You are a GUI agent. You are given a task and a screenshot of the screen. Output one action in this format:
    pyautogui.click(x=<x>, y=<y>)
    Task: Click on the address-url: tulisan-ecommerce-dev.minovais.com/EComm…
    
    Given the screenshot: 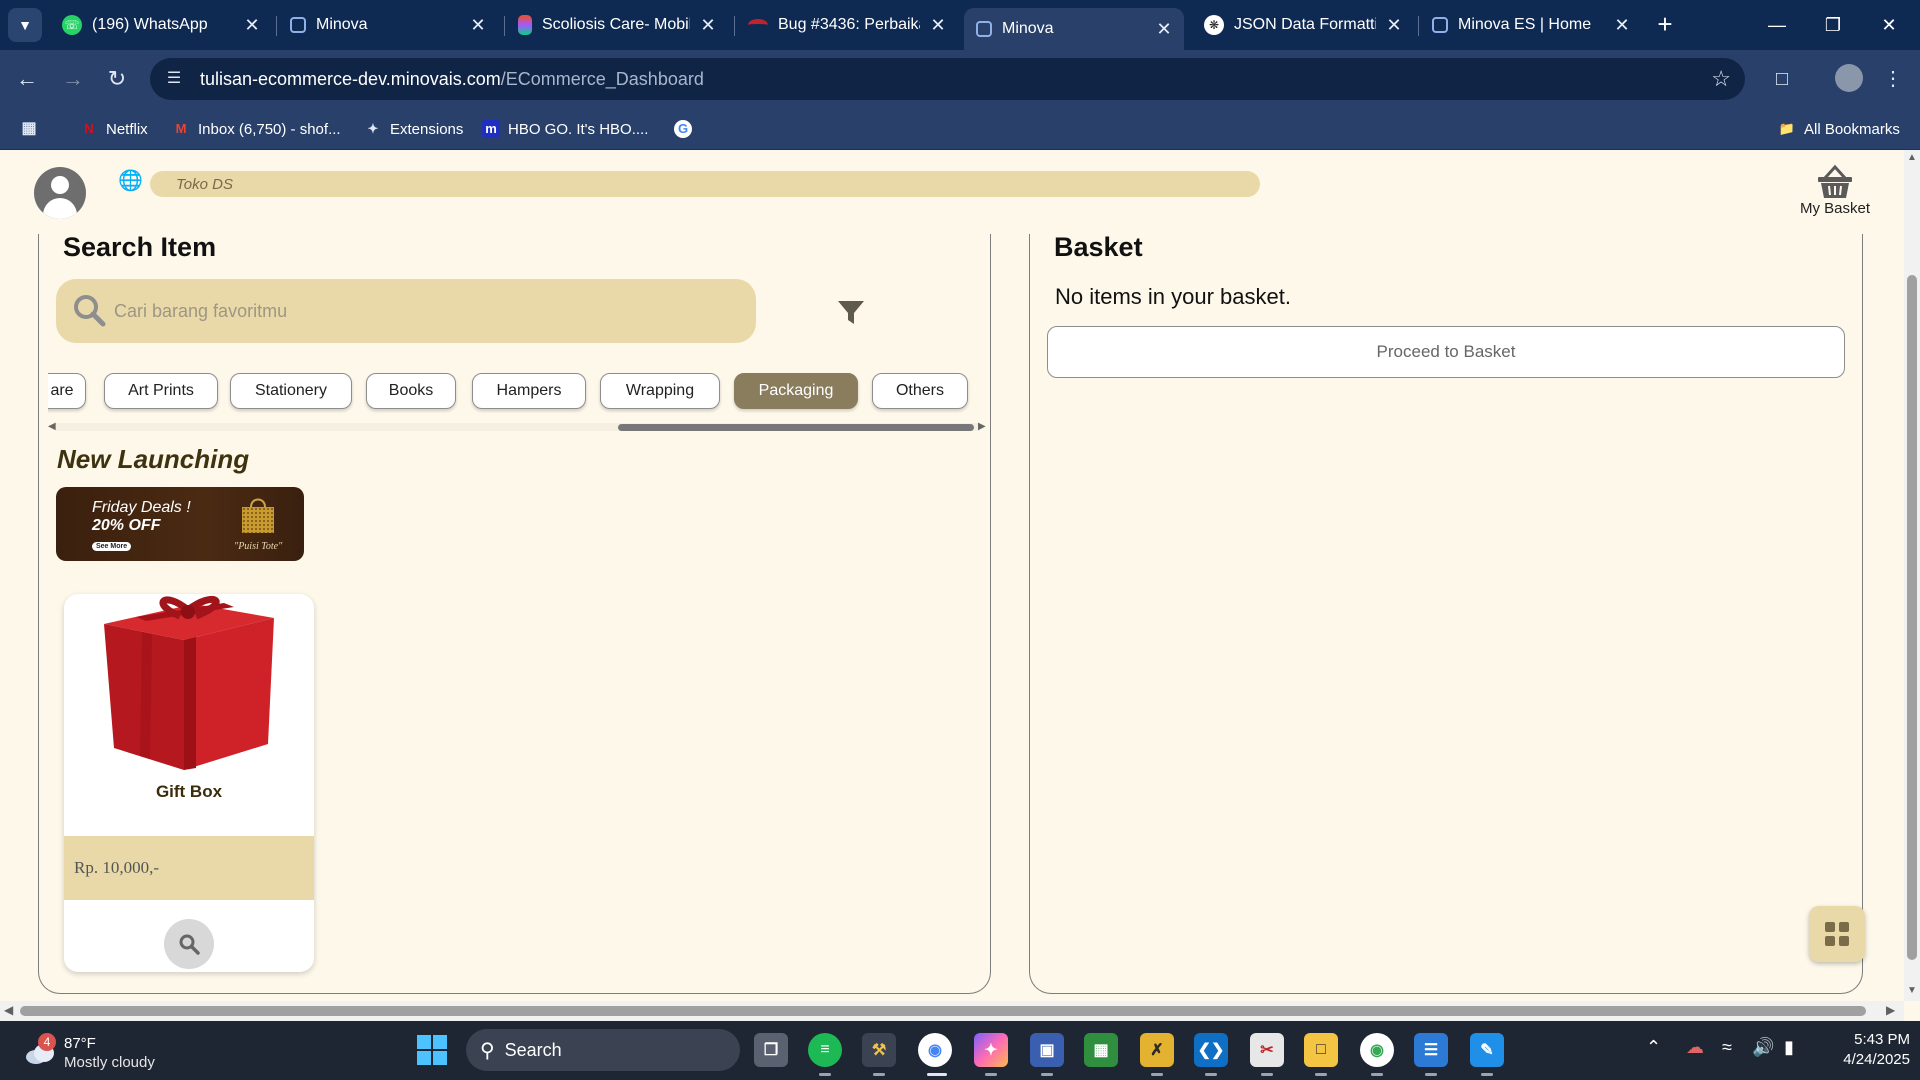 What is the action you would take?
    pyautogui.click(x=452, y=79)
    